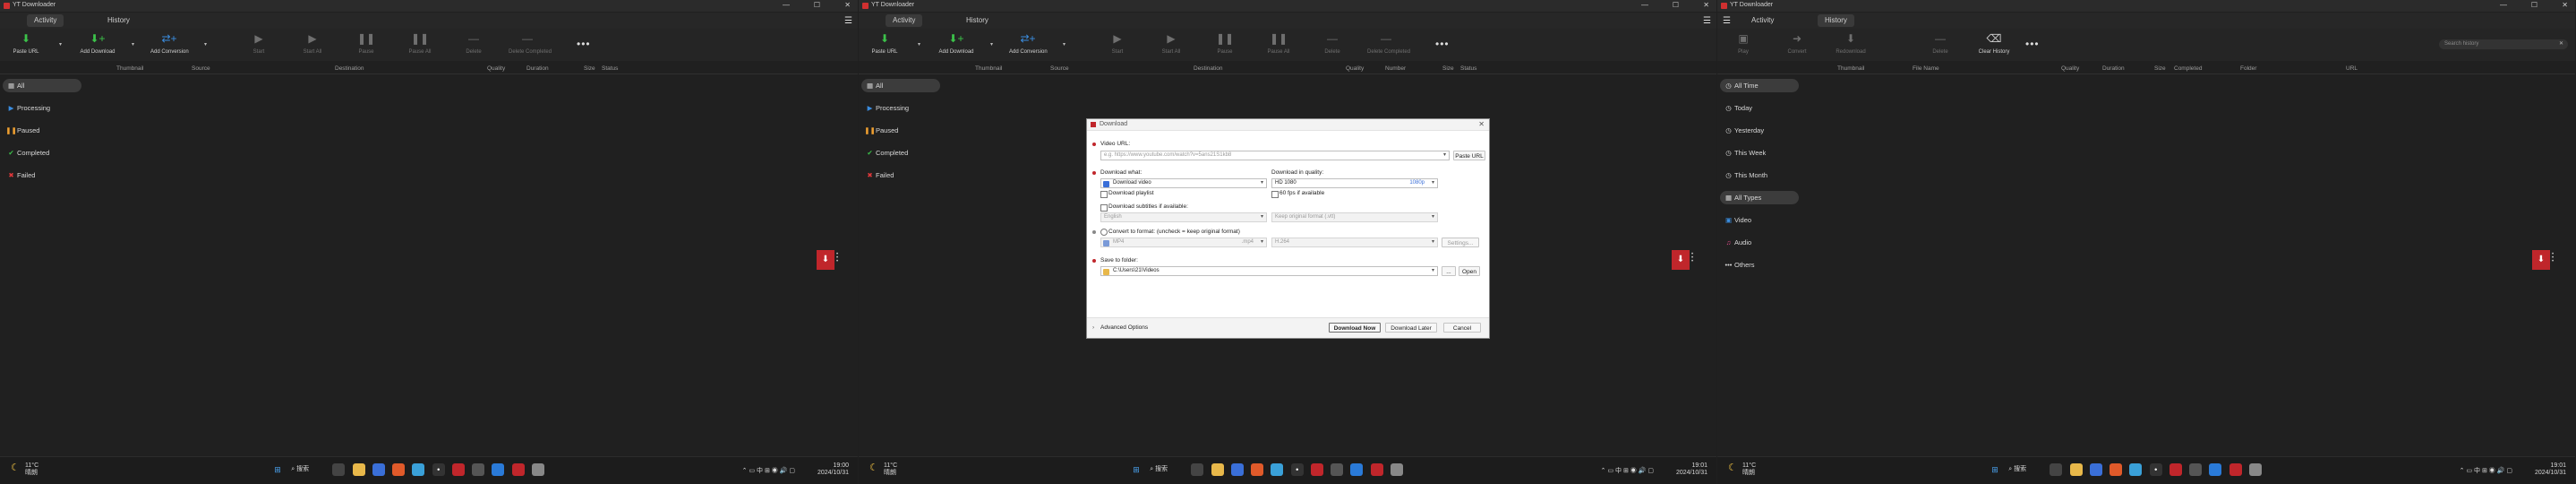 The image size is (2576, 484). I want to click on fps60-checkbox, so click(1275, 194).